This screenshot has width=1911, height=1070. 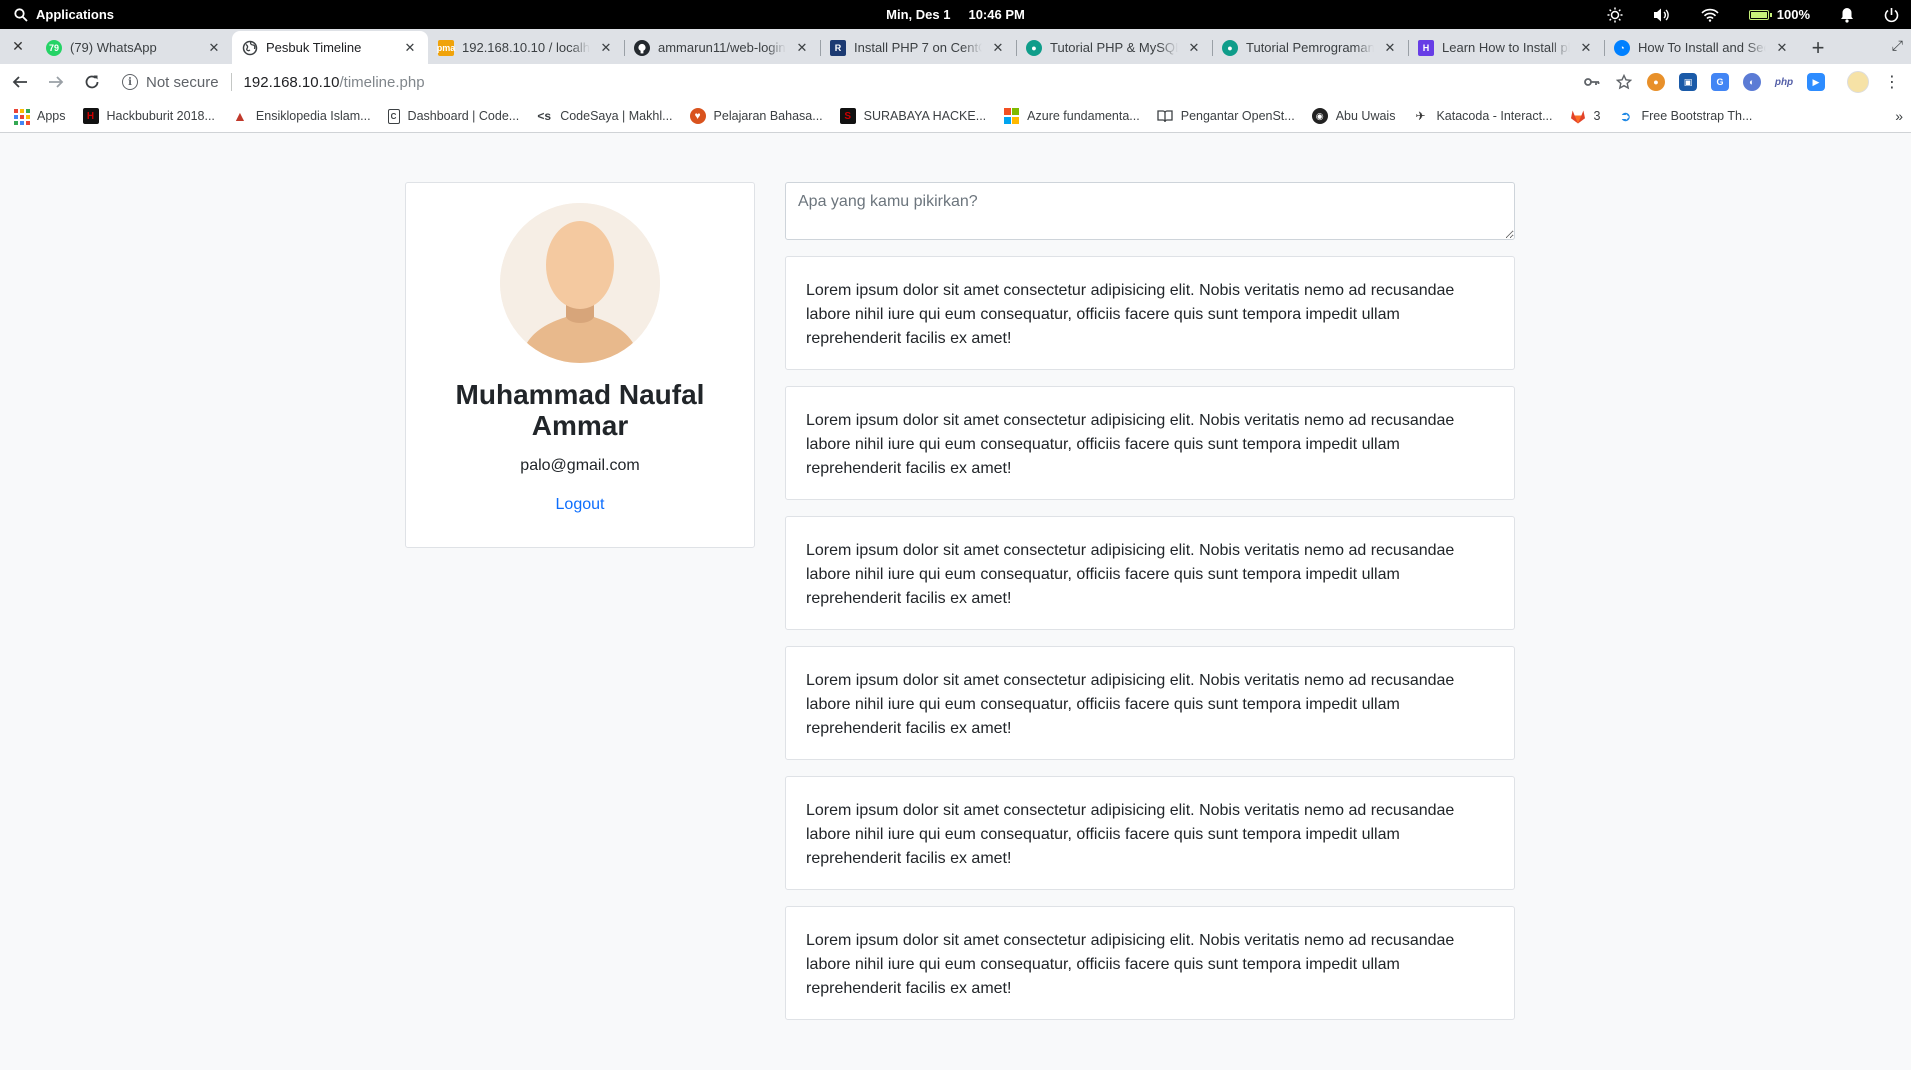 I want to click on cookie-extension-icon: ●, so click(x=1656, y=82).